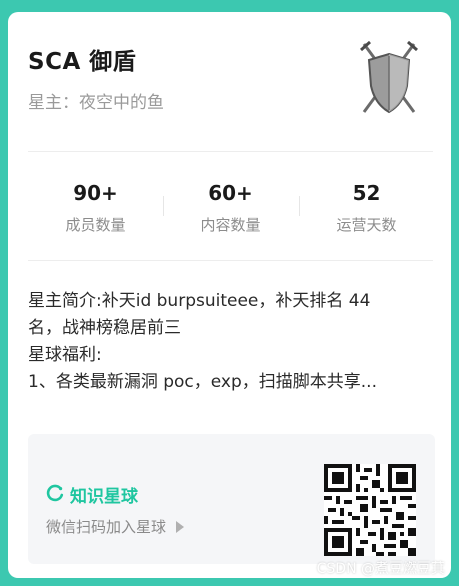 The image size is (459, 586). Describe the element at coordinates (95, 193) in the screenshot. I see `stat-value: 90+` at that location.